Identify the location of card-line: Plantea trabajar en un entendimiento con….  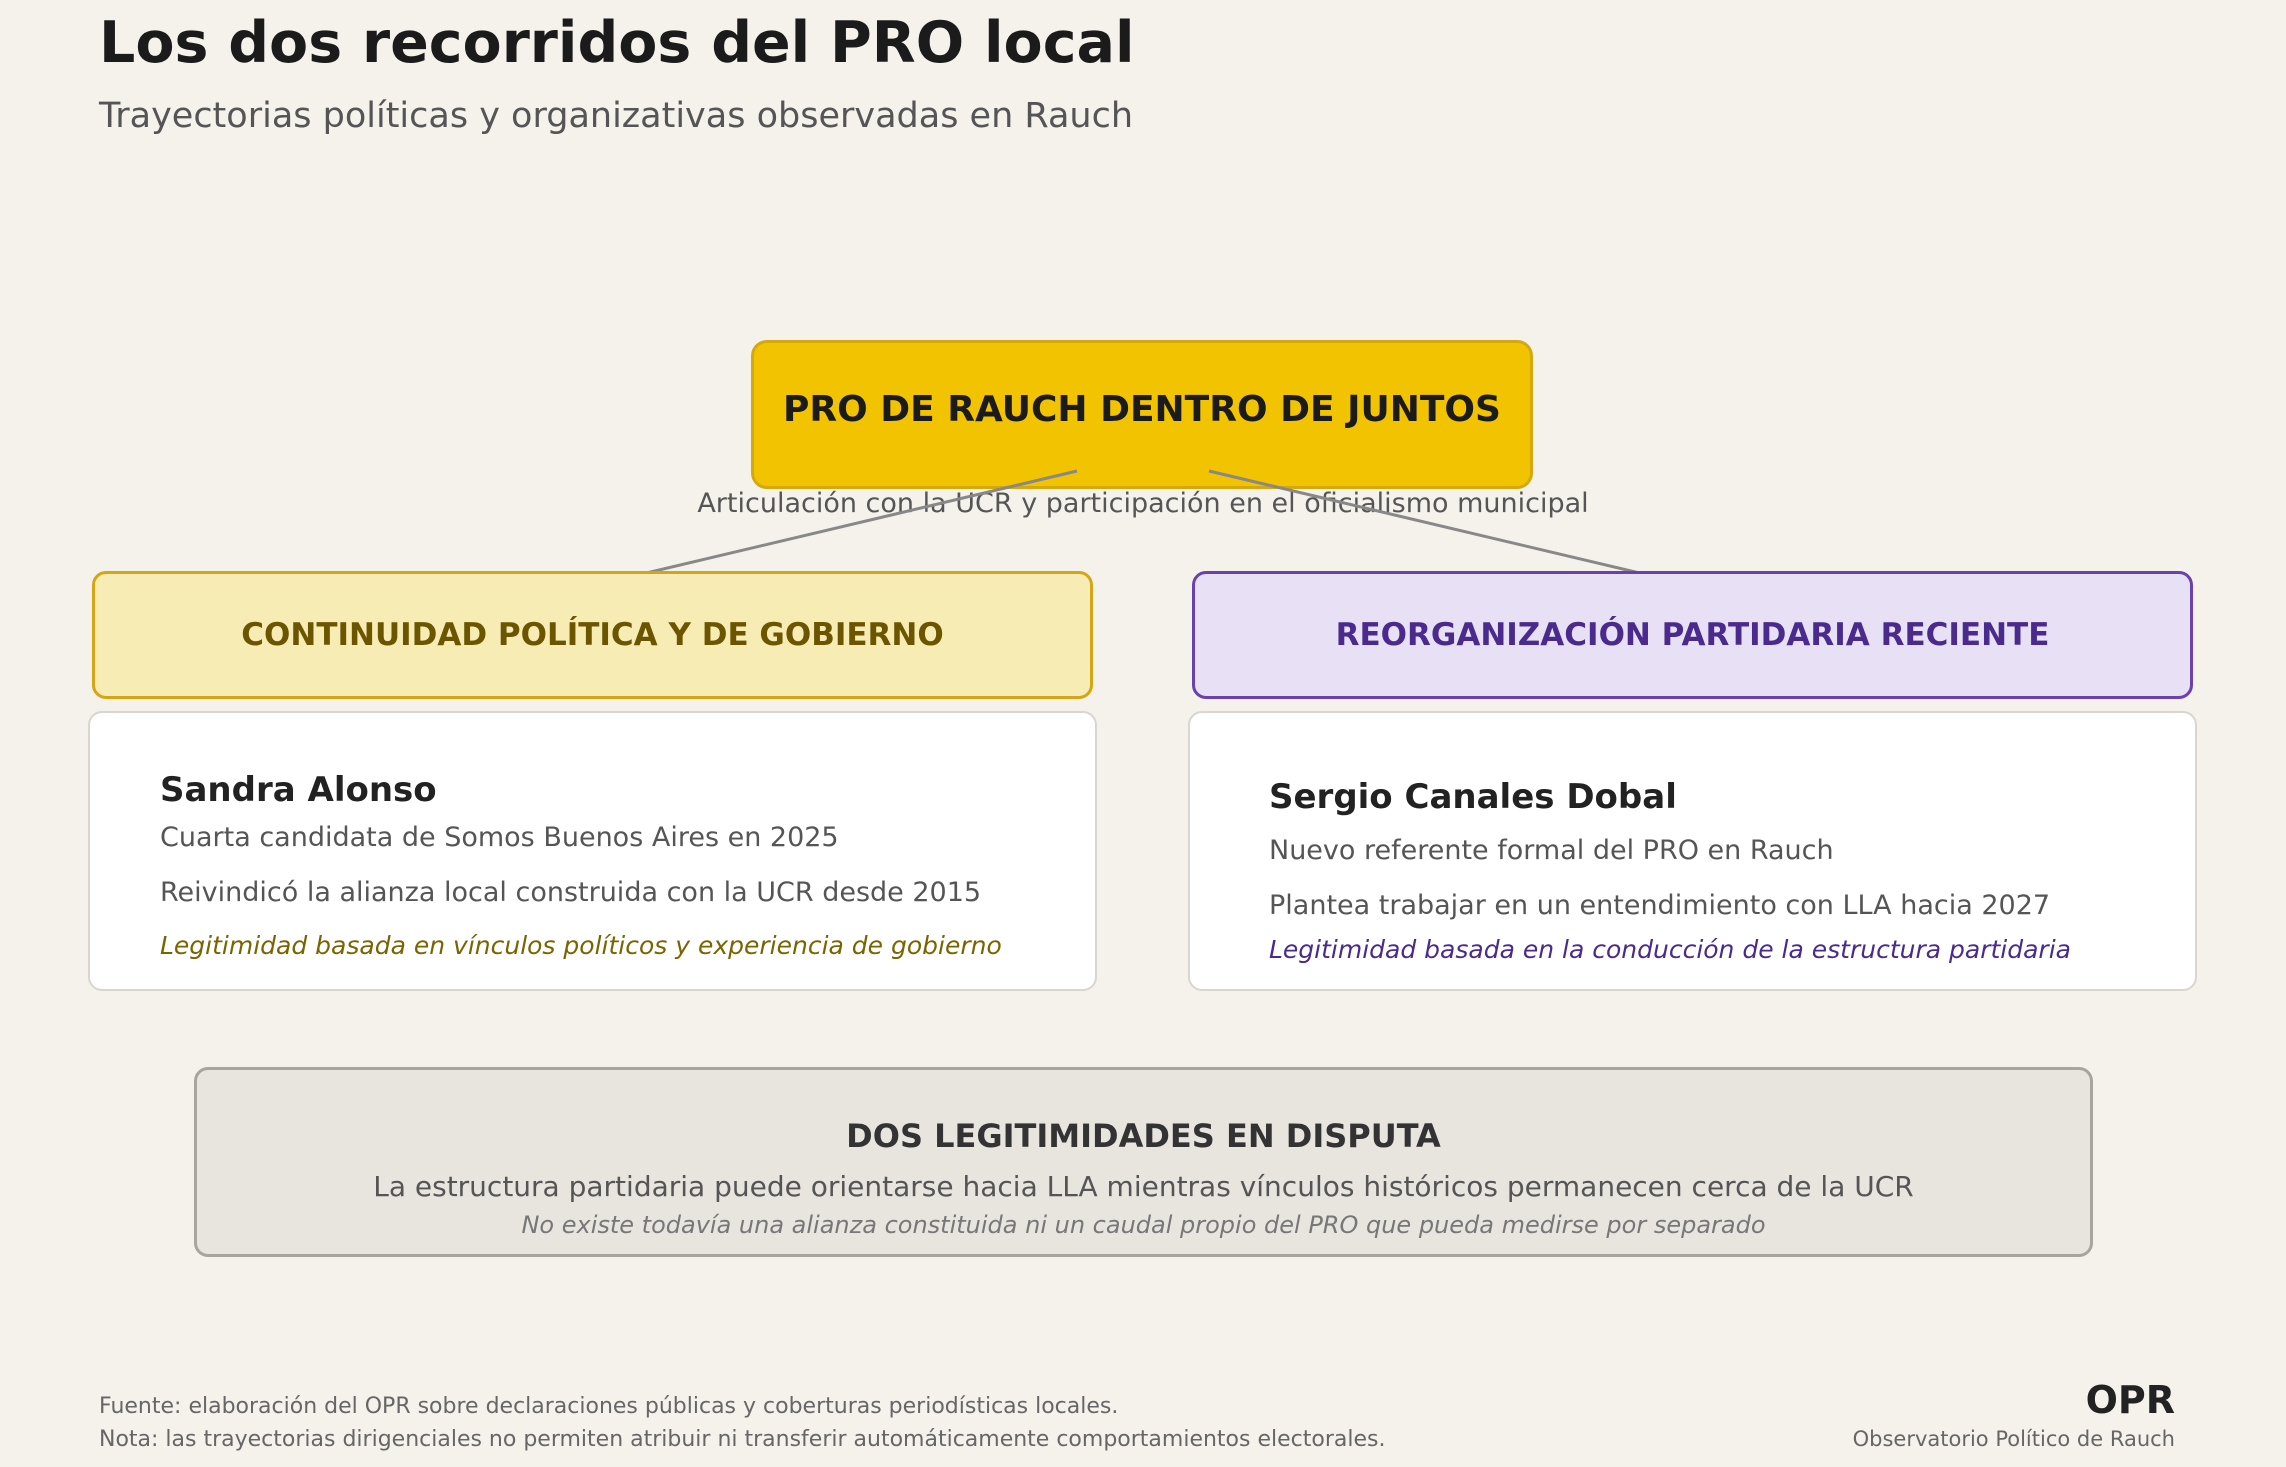
(1660, 905).